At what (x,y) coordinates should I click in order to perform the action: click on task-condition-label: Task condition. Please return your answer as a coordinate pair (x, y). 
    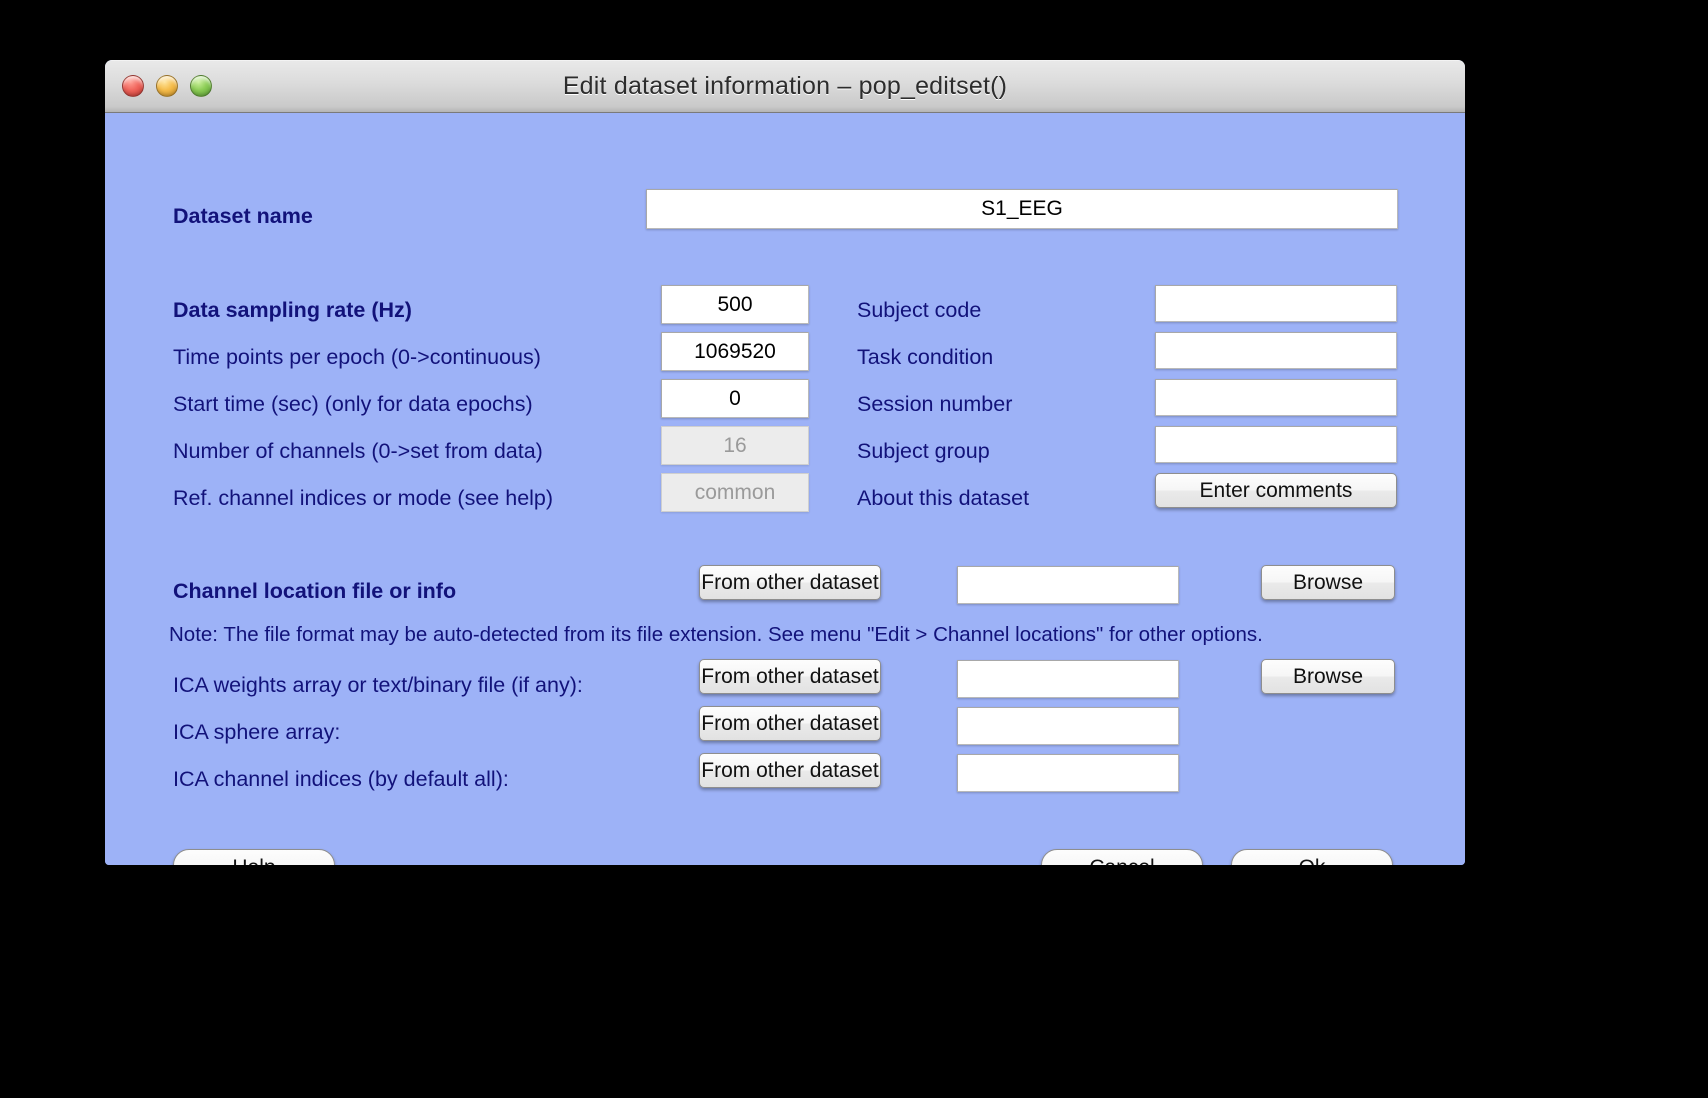
    Looking at the image, I should click on (925, 357).